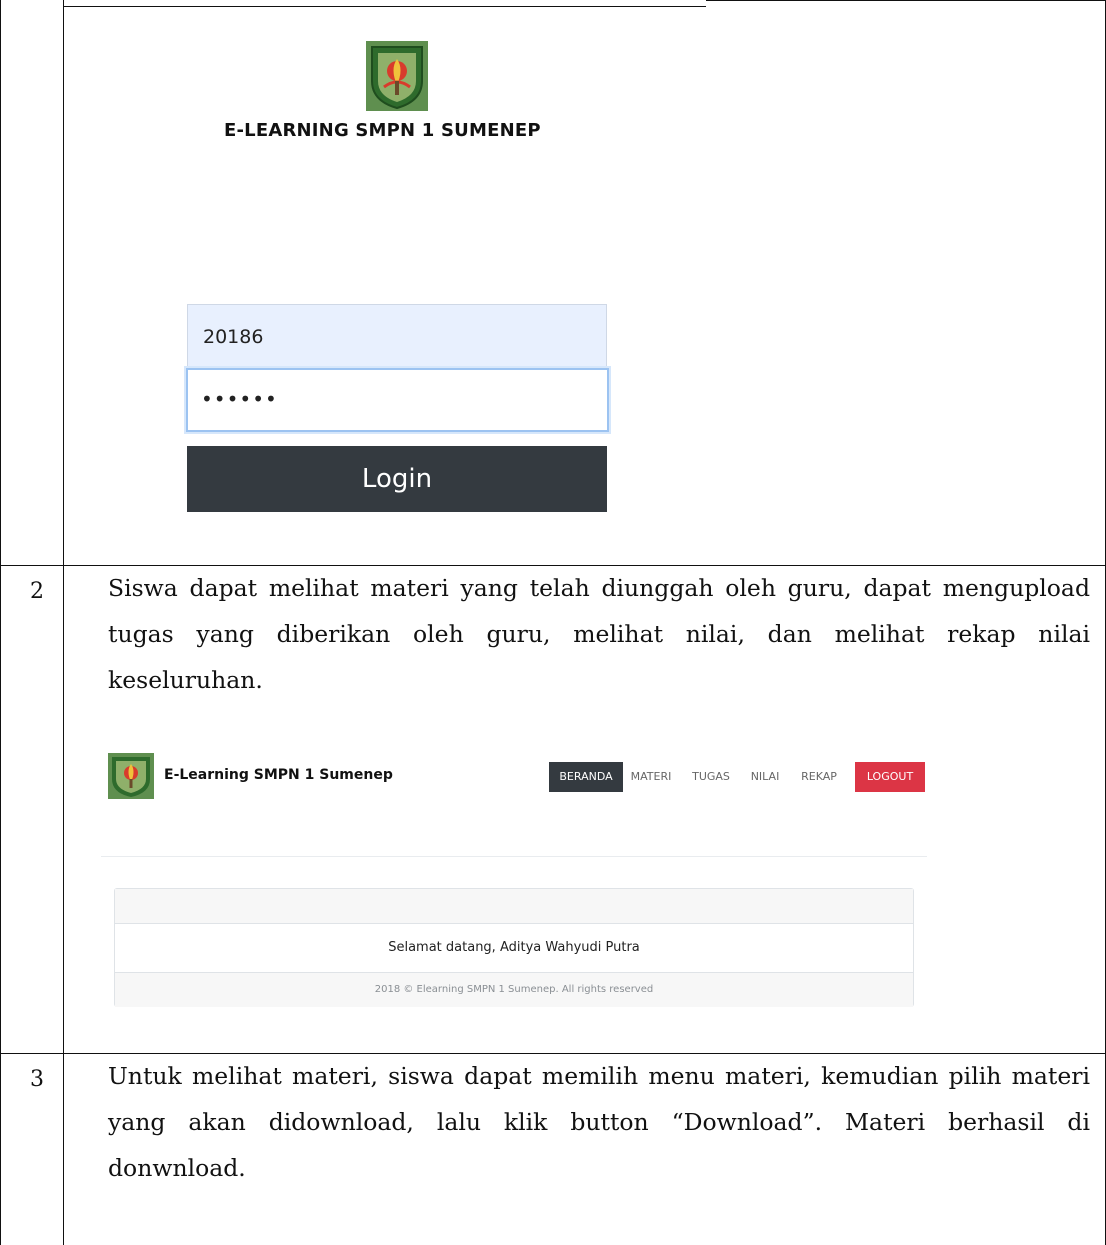  What do you see at coordinates (63, 622) in the screenshot?
I see `table-column-divider` at bounding box center [63, 622].